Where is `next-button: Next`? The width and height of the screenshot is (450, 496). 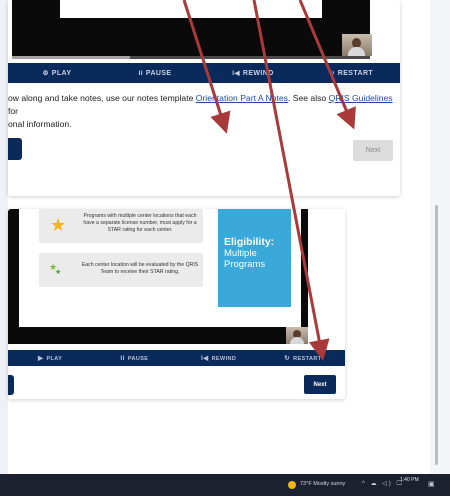 next-button: Next is located at coordinates (320, 384).